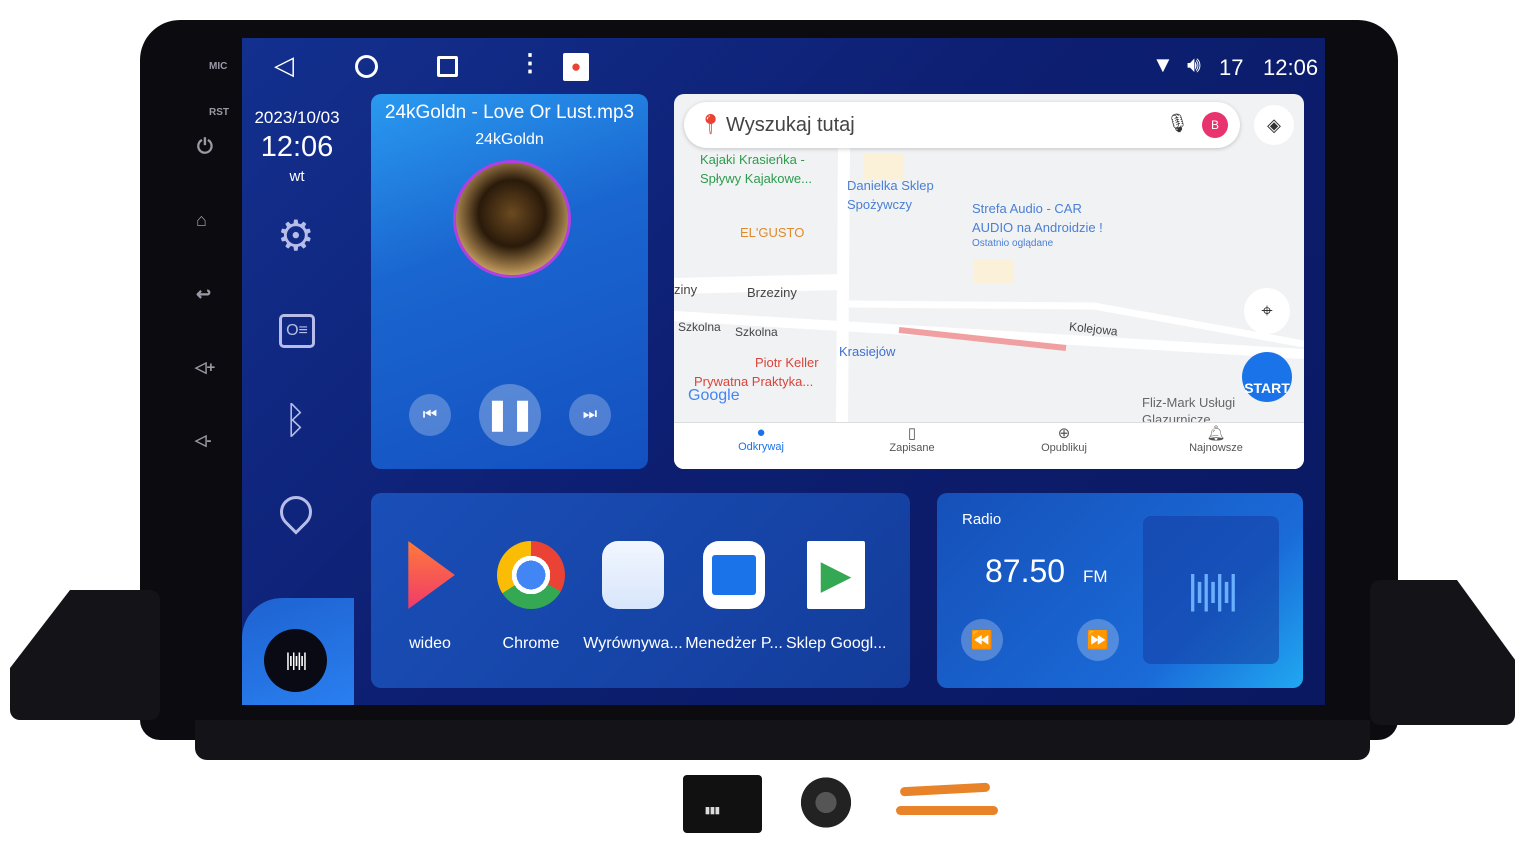 The width and height of the screenshot is (1525, 842). I want to click on app-chrome: Chrome, so click(531, 597).